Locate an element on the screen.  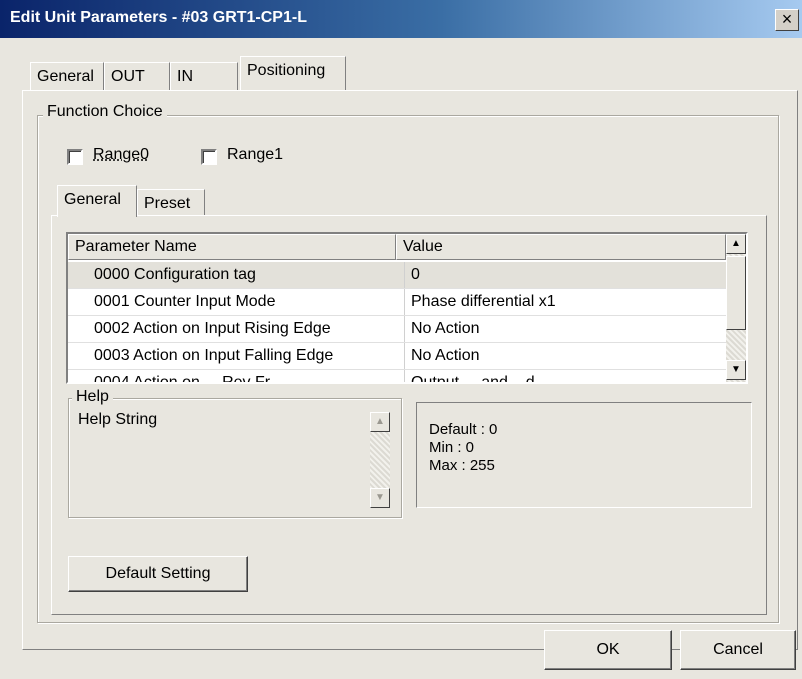
ok-button: OK is located at coordinates (608, 650).